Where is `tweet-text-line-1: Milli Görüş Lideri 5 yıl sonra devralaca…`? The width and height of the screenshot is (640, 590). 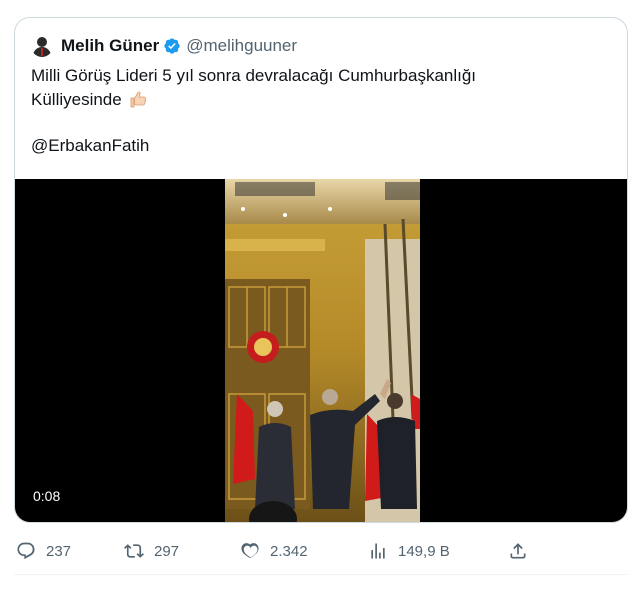
tweet-text-line-1: Milli Görüş Lideri 5 yıl sonra devralaca… is located at coordinates (254, 75).